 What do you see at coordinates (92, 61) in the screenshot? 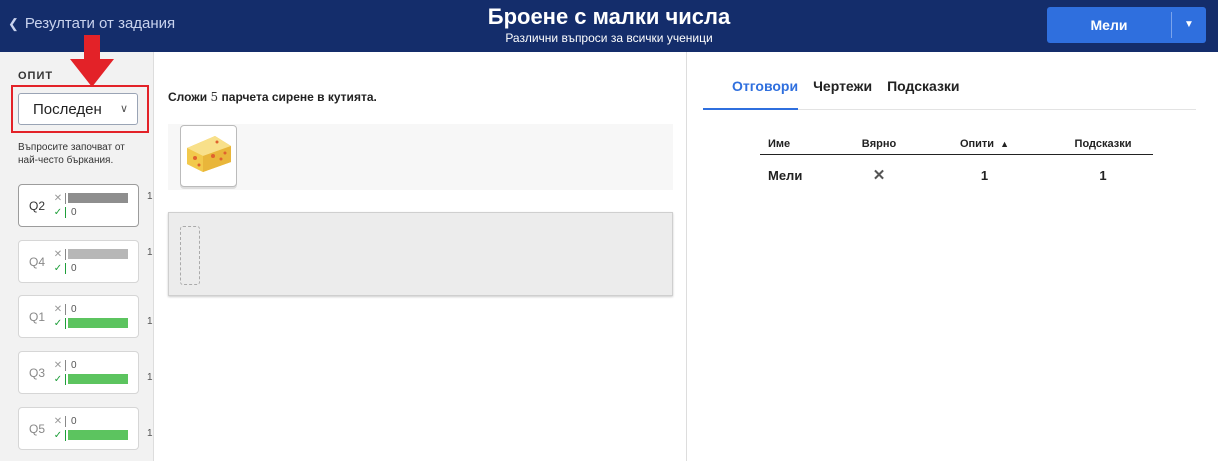
I see `red-arrow-icon` at bounding box center [92, 61].